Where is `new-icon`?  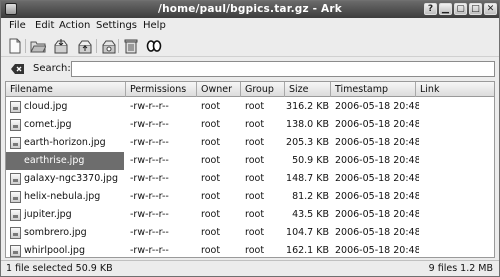
new-icon is located at coordinates (15, 46).